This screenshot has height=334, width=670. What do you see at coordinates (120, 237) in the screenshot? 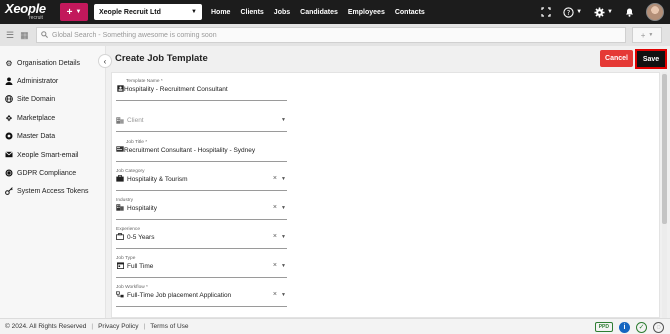
I see `briefcase-outline-icon` at bounding box center [120, 237].